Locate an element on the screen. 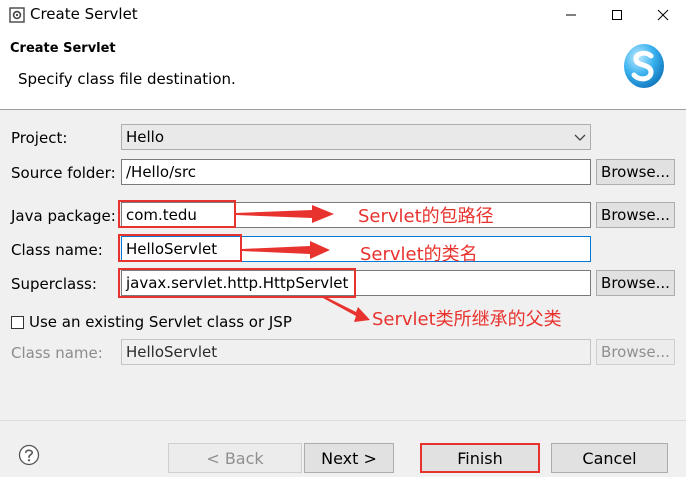 Image resolution: width=686 pixels, height=477 pixels. class-name-arrow-icon is located at coordinates (286, 250).